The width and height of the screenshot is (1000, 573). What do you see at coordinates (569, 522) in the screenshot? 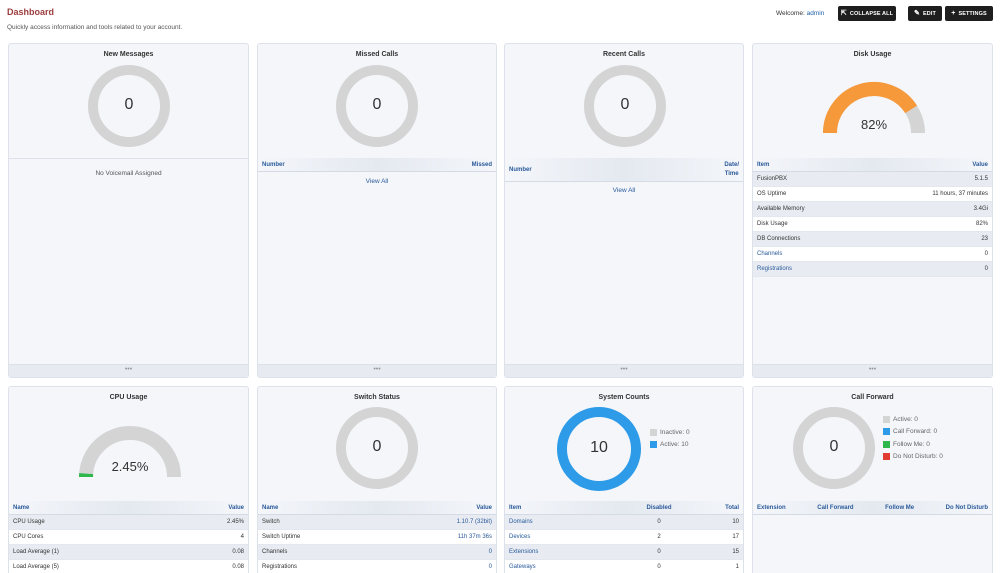
I see `domains-link: Domains` at bounding box center [569, 522].